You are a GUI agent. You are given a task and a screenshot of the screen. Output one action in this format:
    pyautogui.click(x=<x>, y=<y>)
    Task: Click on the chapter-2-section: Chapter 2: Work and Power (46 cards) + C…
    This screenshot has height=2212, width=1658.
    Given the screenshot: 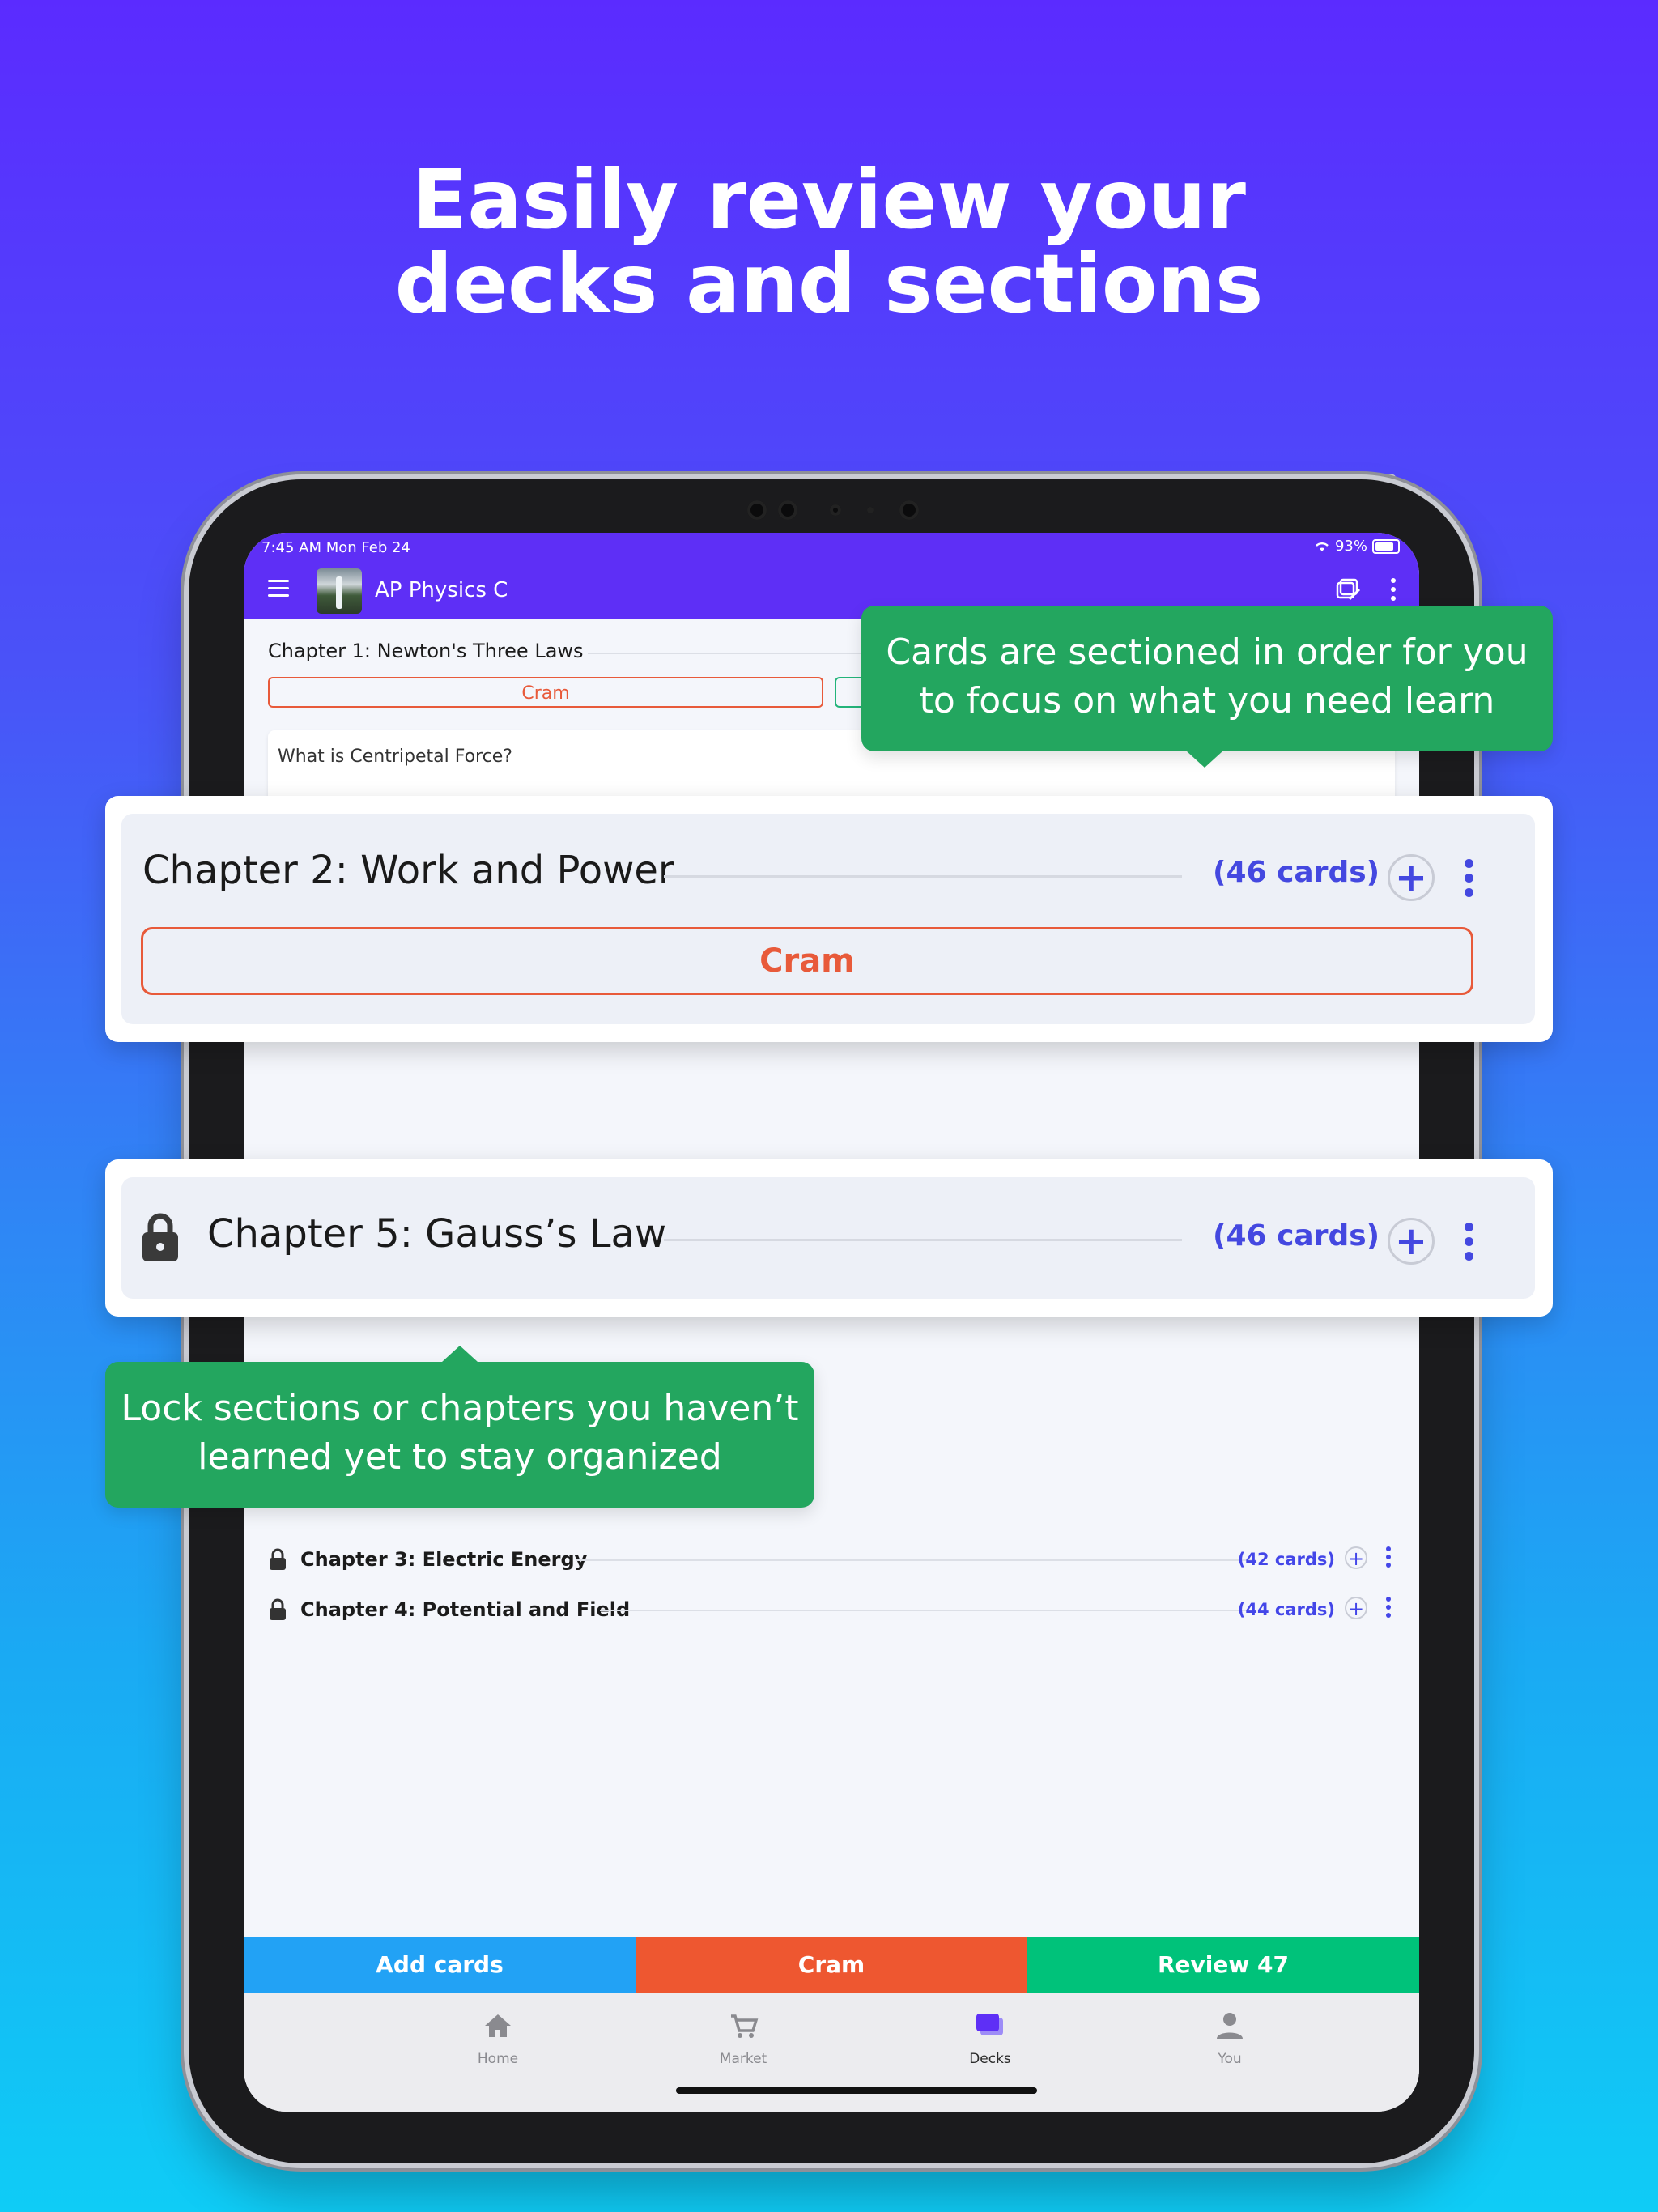 What is the action you would take?
    pyautogui.click(x=828, y=919)
    